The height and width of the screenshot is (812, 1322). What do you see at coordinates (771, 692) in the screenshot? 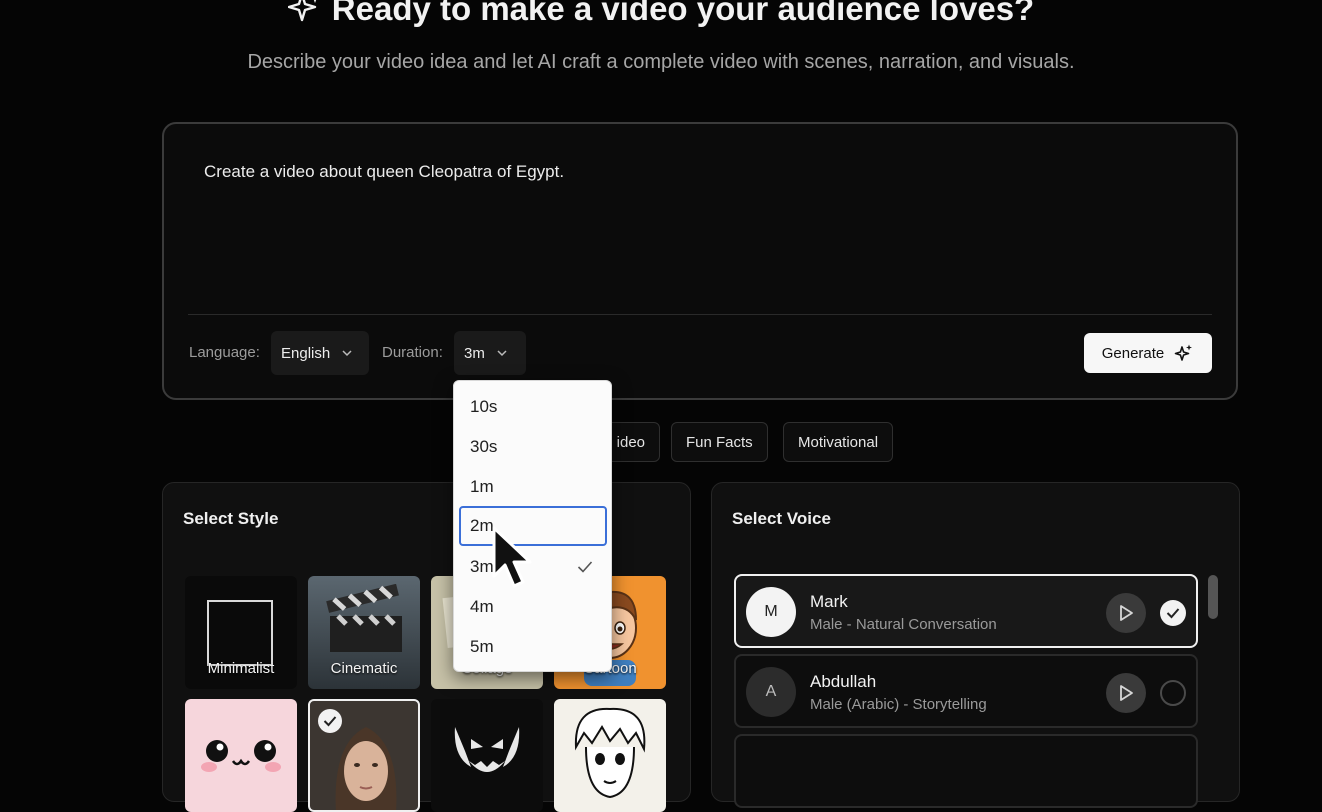
I see `avatar: A` at bounding box center [771, 692].